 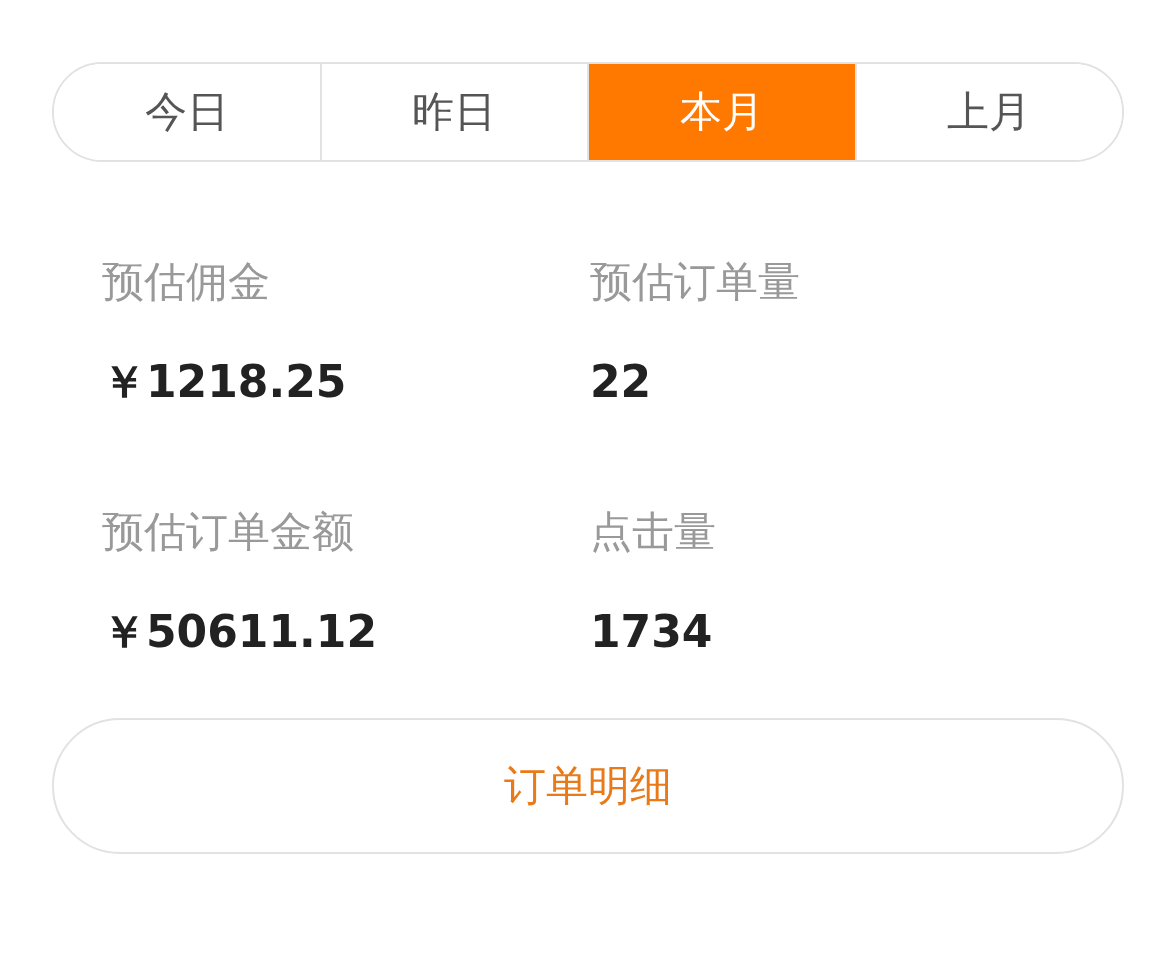 What do you see at coordinates (988, 112) in the screenshot?
I see `period-tab: 上月` at bounding box center [988, 112].